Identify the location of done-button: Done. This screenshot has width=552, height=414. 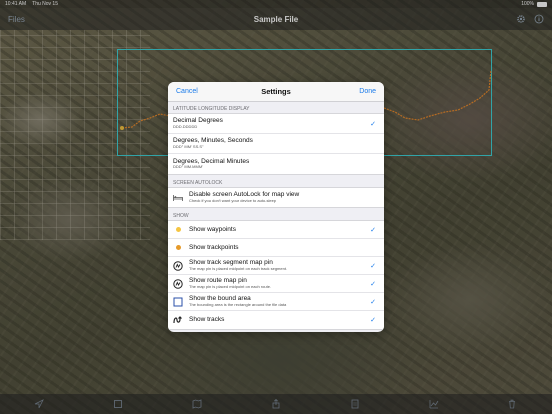
(367, 91).